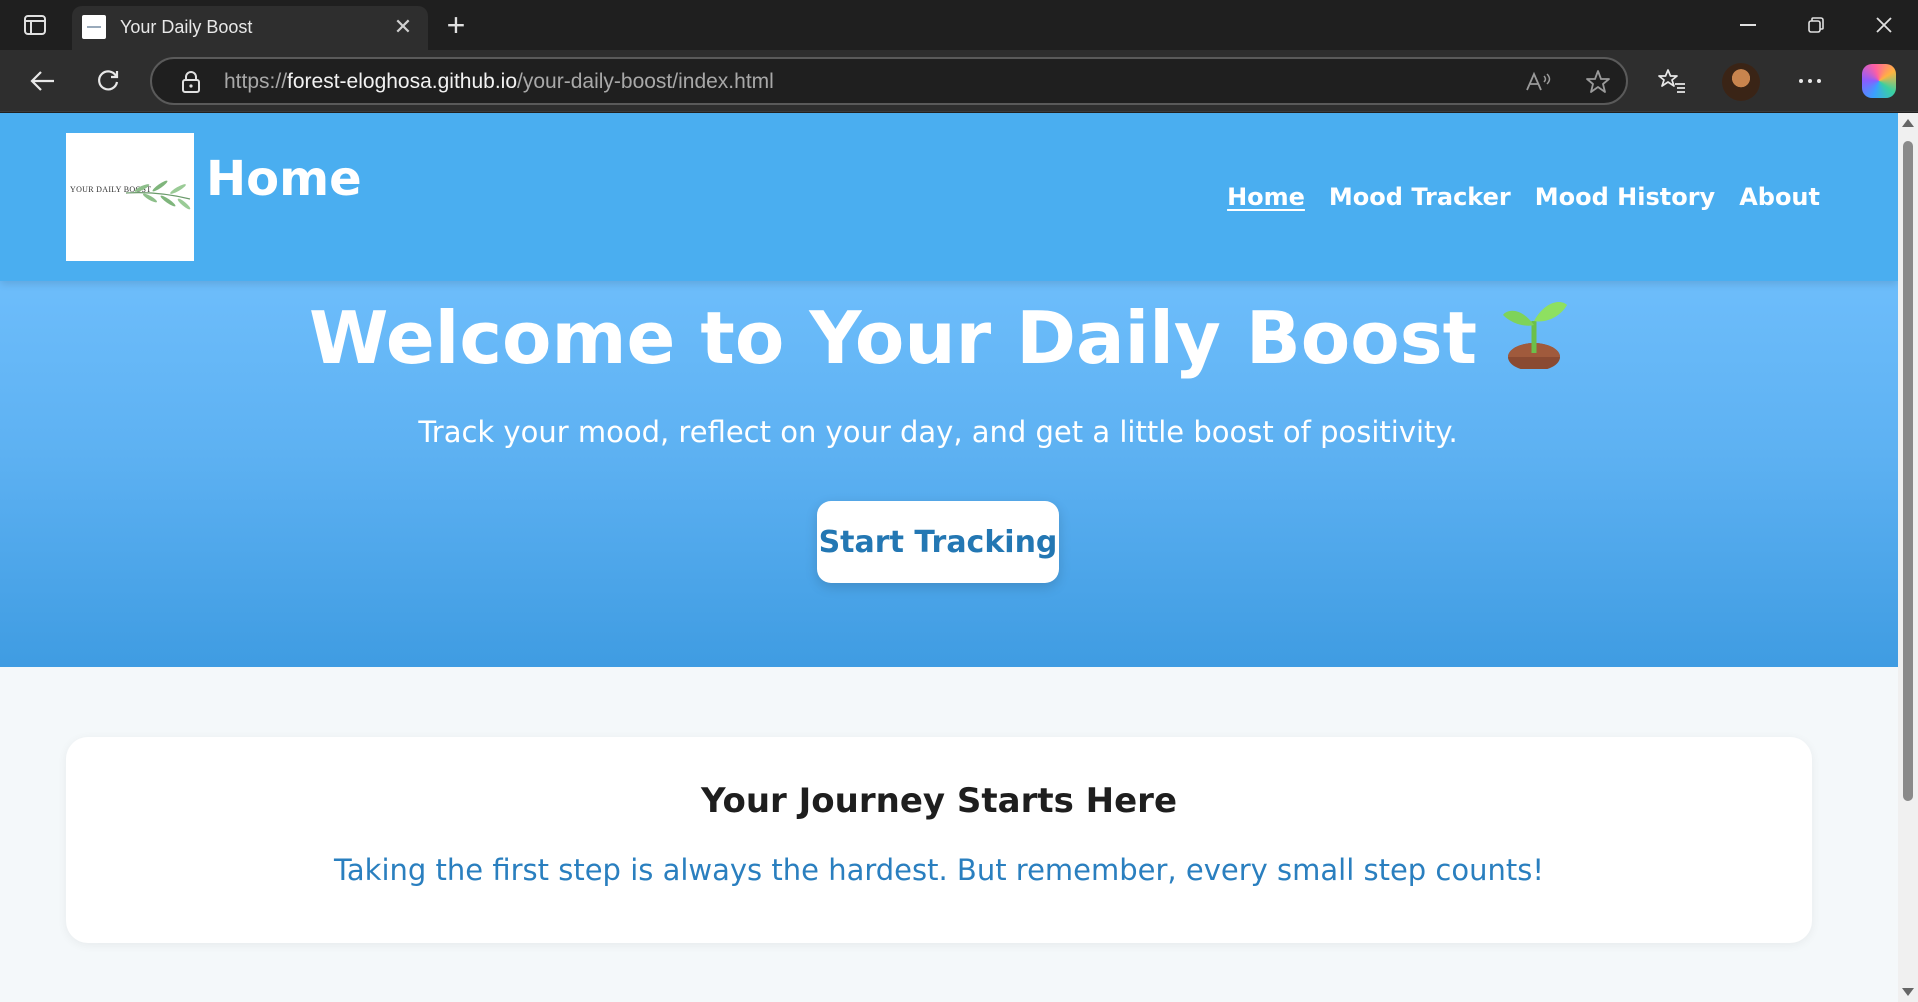  I want to click on sprout-icon, so click(1535, 335).